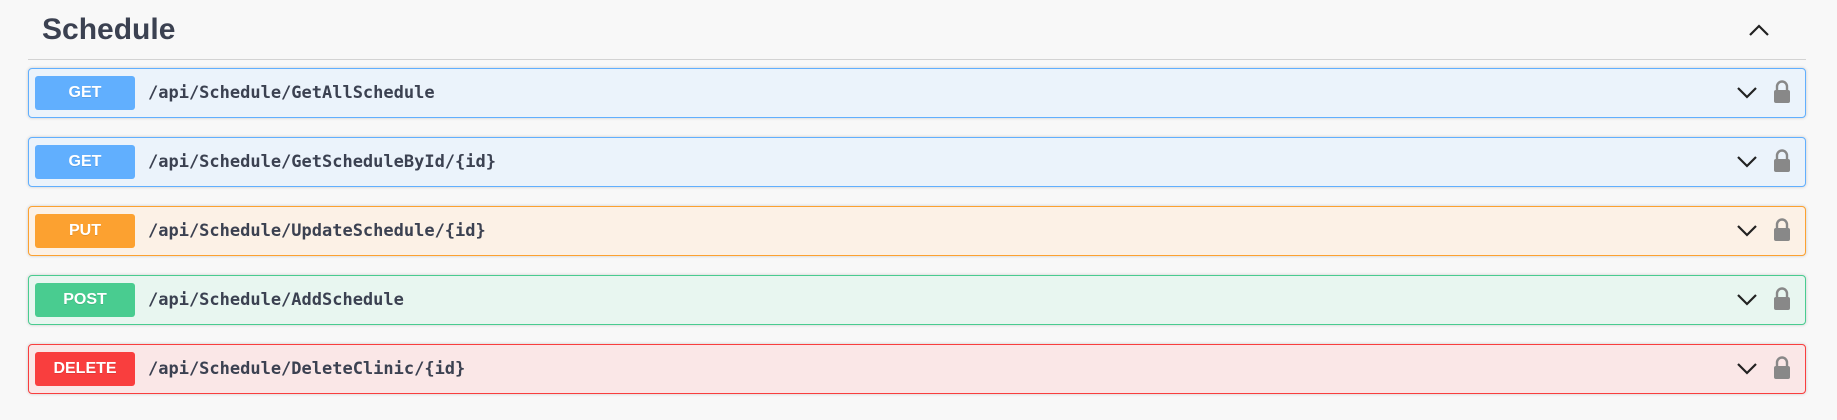 This screenshot has height=420, width=1837. What do you see at coordinates (917, 369) in the screenshot?
I see `operation-delete-clinic: DELETE /api/Schedule/DeleteClinic/{id}` at bounding box center [917, 369].